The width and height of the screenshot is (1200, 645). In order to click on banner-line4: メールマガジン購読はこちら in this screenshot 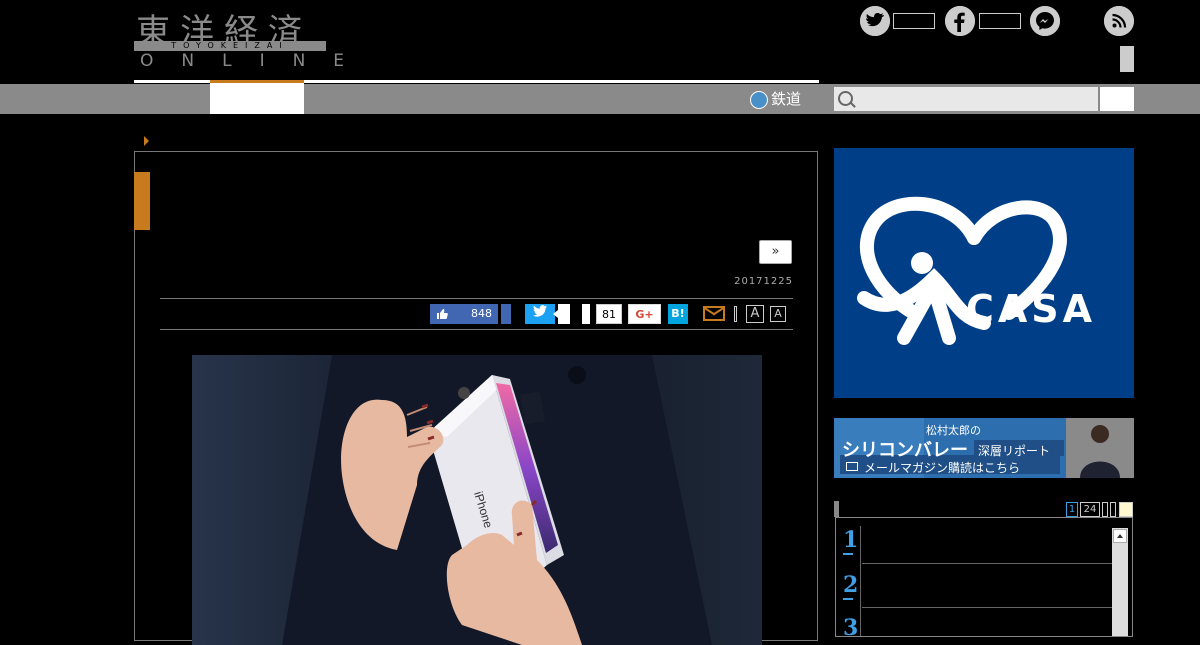, I will do `click(942, 468)`.